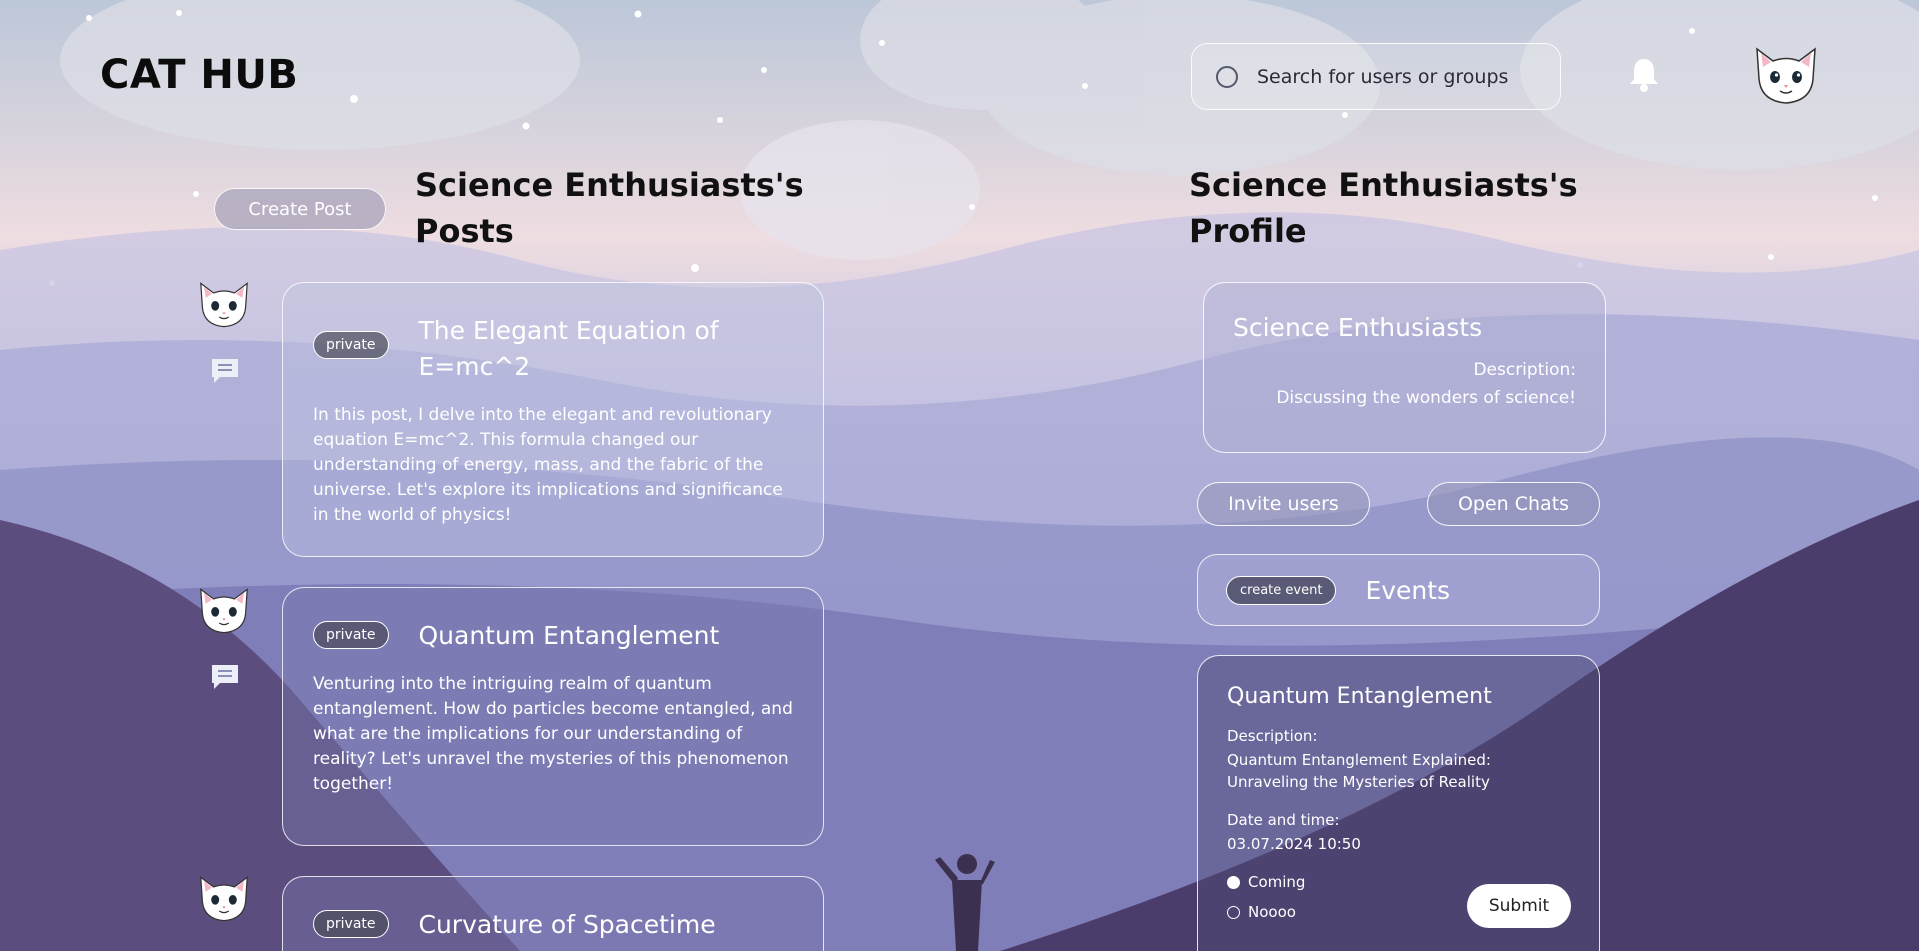 This screenshot has width=1919, height=951. I want to click on events-header: create event Events, so click(1398, 590).